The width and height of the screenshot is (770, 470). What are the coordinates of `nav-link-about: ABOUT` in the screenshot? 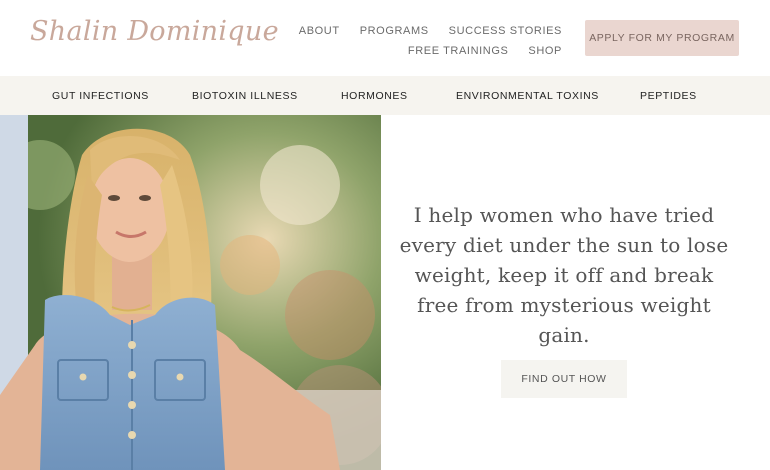 It's located at (319, 31).